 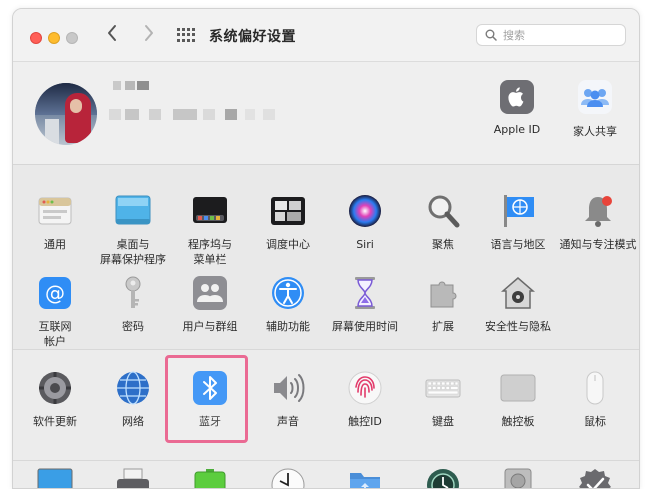 I want to click on pane-sound: 声音, so click(x=288, y=399).